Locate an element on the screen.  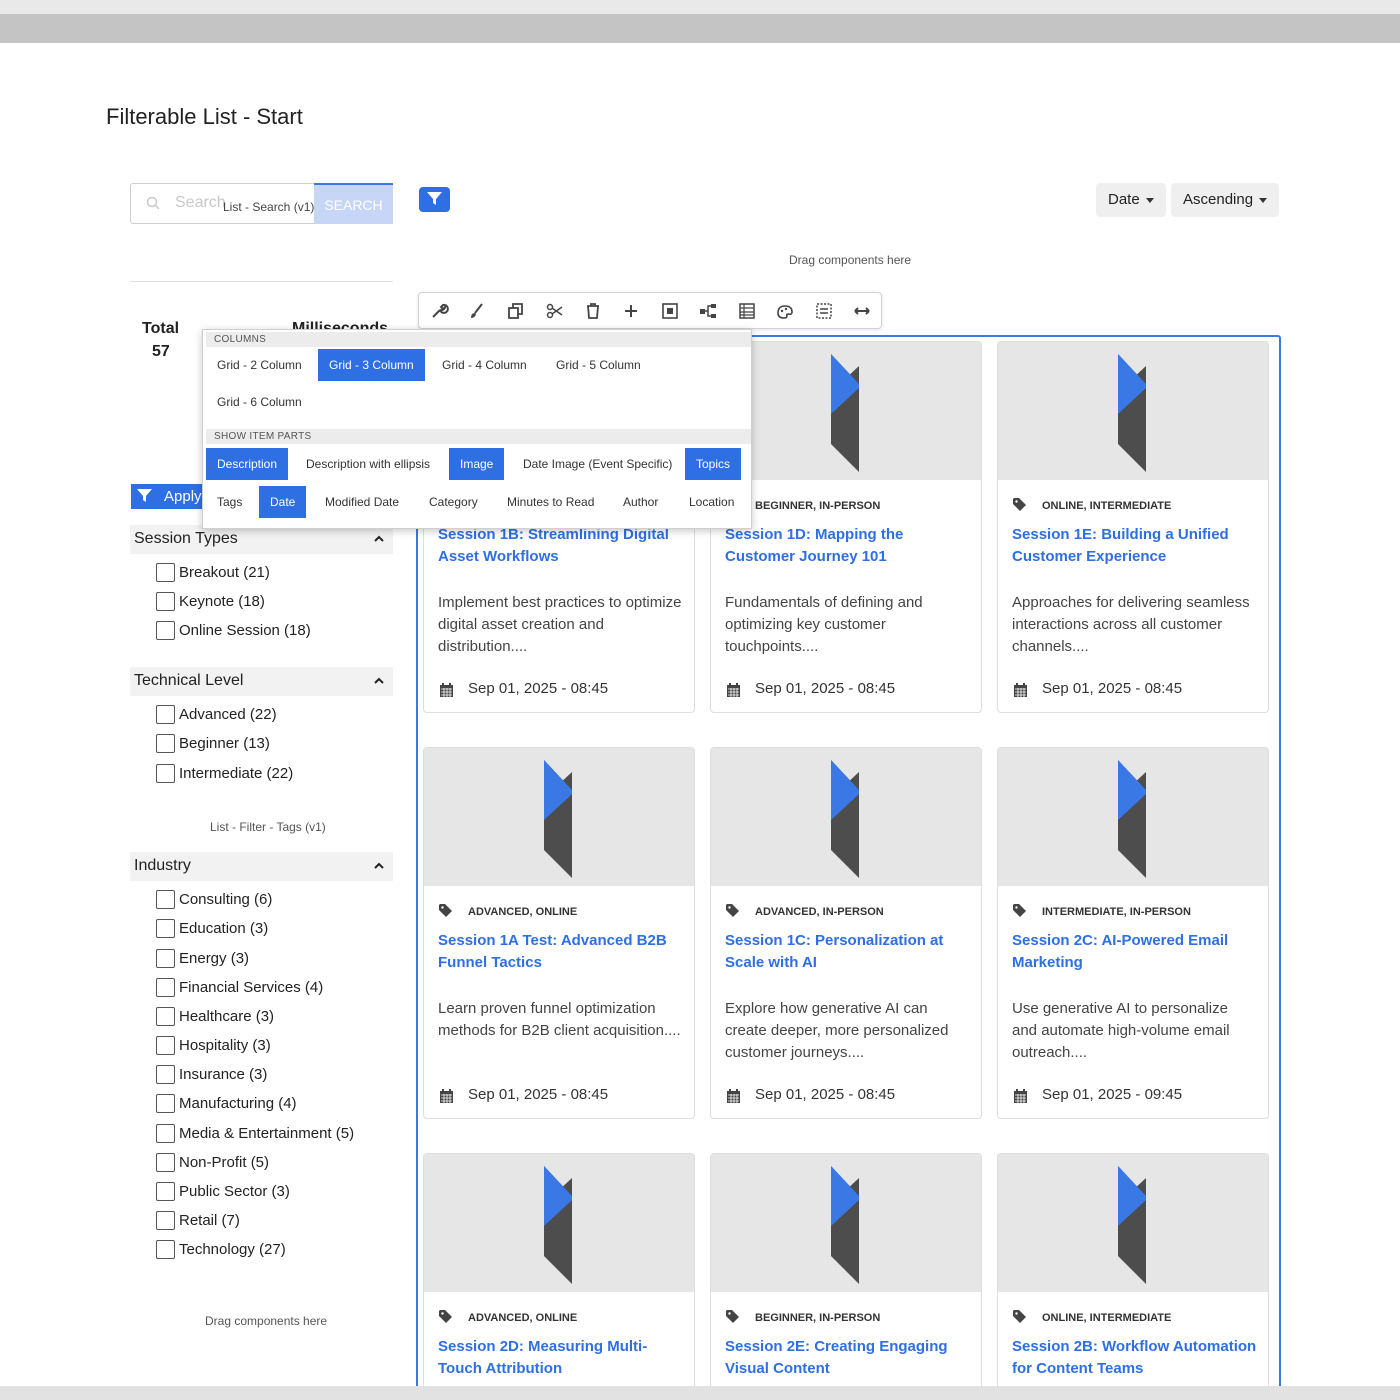
option-minutes-to-read: Minutes to Read is located at coordinates (550, 502).